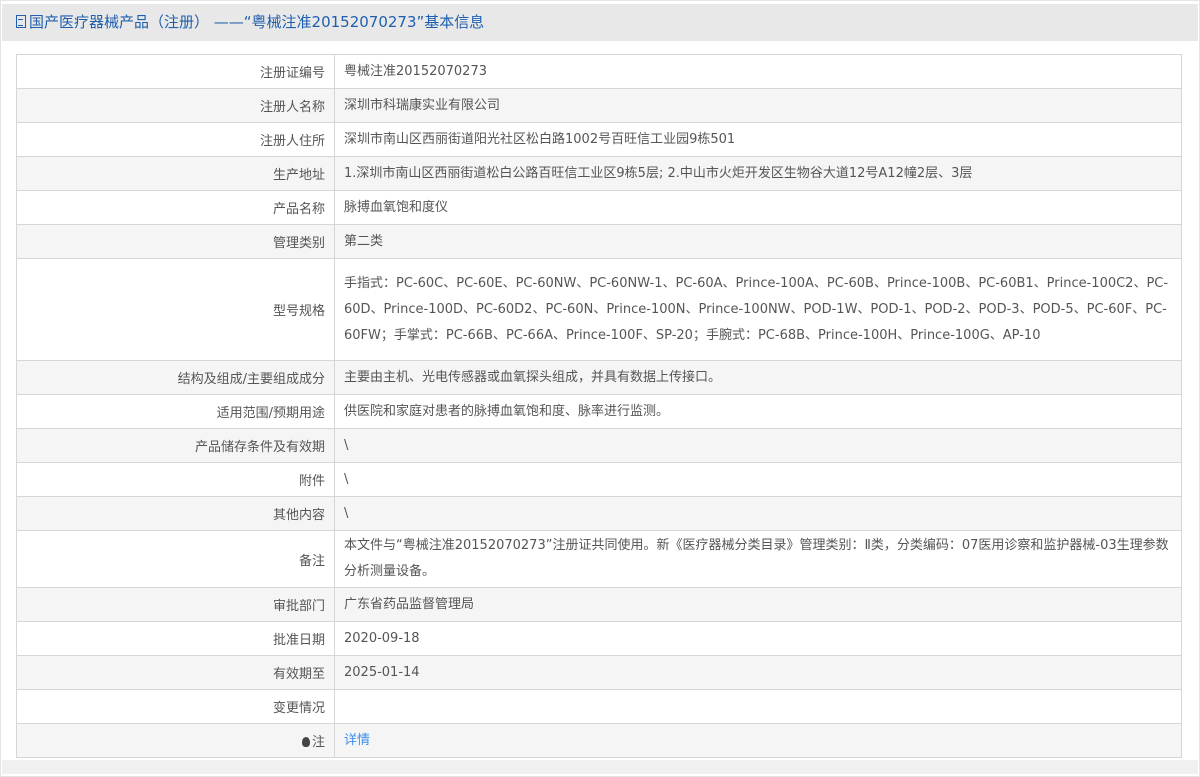 This screenshot has height=777, width=1200. Describe the element at coordinates (357, 740) in the screenshot. I see `details-link: 详情` at that location.